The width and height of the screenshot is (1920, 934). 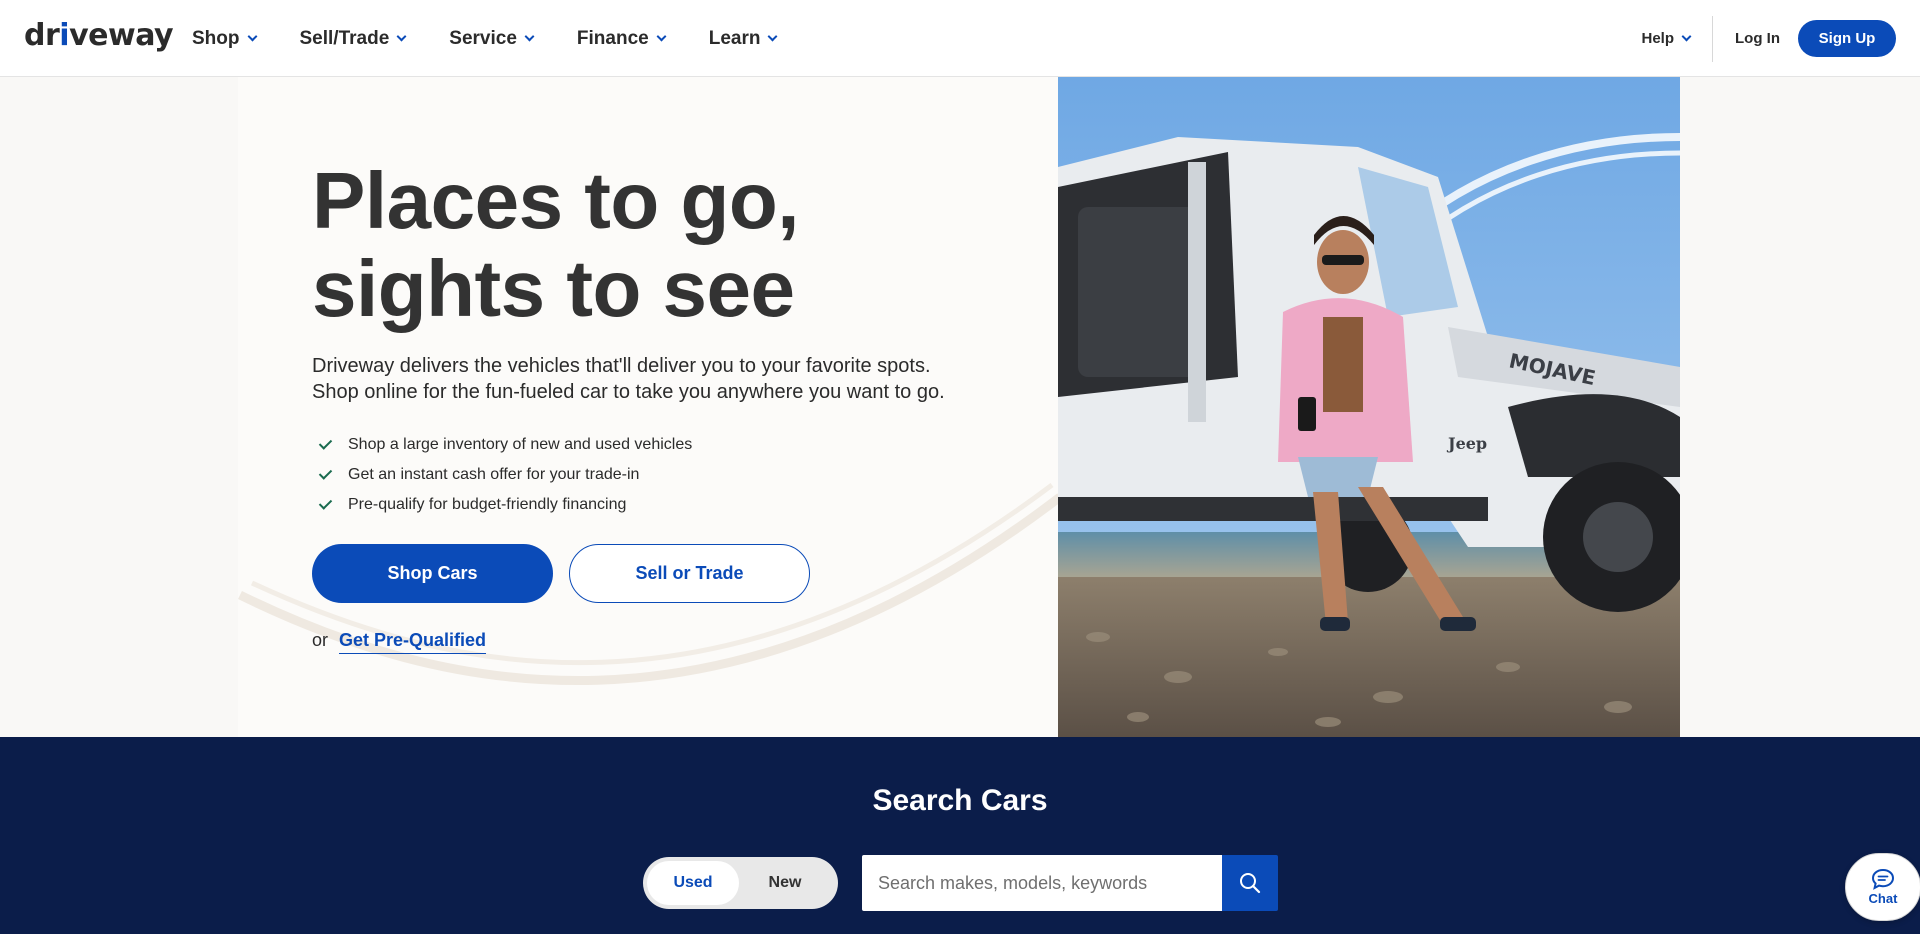 What do you see at coordinates (344, 38) in the screenshot?
I see `nav-item-label: Sell/Trade` at bounding box center [344, 38].